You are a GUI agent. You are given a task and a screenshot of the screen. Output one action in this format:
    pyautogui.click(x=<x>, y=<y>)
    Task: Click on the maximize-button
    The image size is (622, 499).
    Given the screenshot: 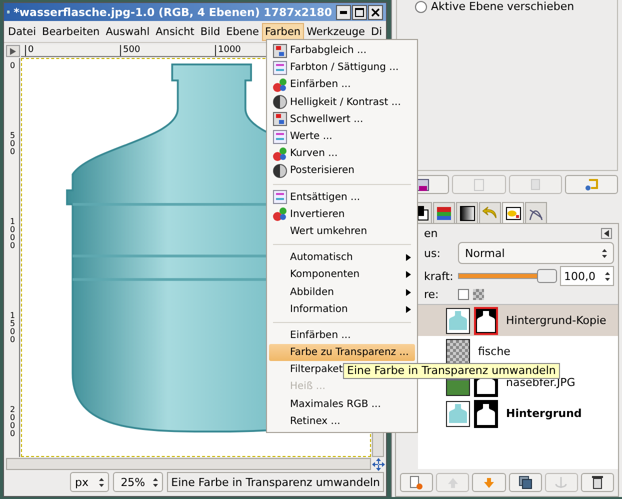 What is the action you would take?
    pyautogui.click(x=359, y=12)
    